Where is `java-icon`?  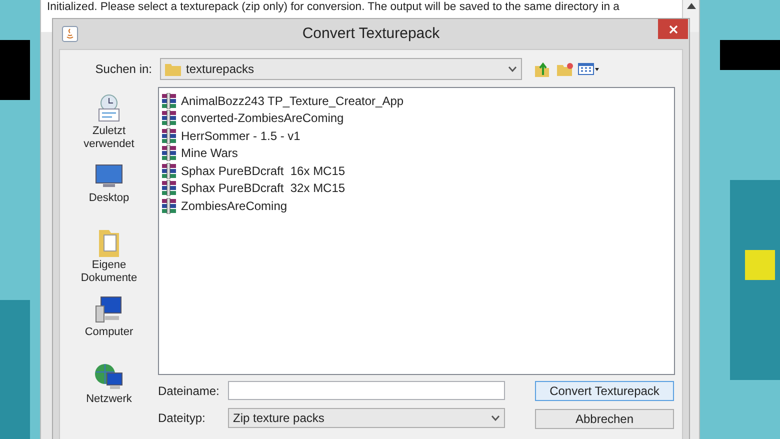 java-icon is located at coordinates (70, 34).